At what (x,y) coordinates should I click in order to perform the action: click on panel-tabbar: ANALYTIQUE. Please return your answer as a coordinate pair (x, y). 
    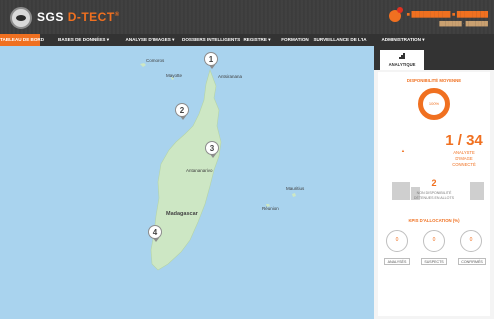
    Looking at the image, I should click on (434, 58).